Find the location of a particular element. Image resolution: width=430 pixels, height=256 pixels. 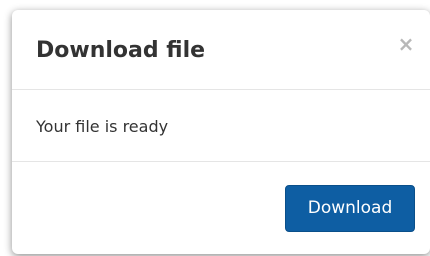

dialog-message: Your file is ready is located at coordinates (102, 126).